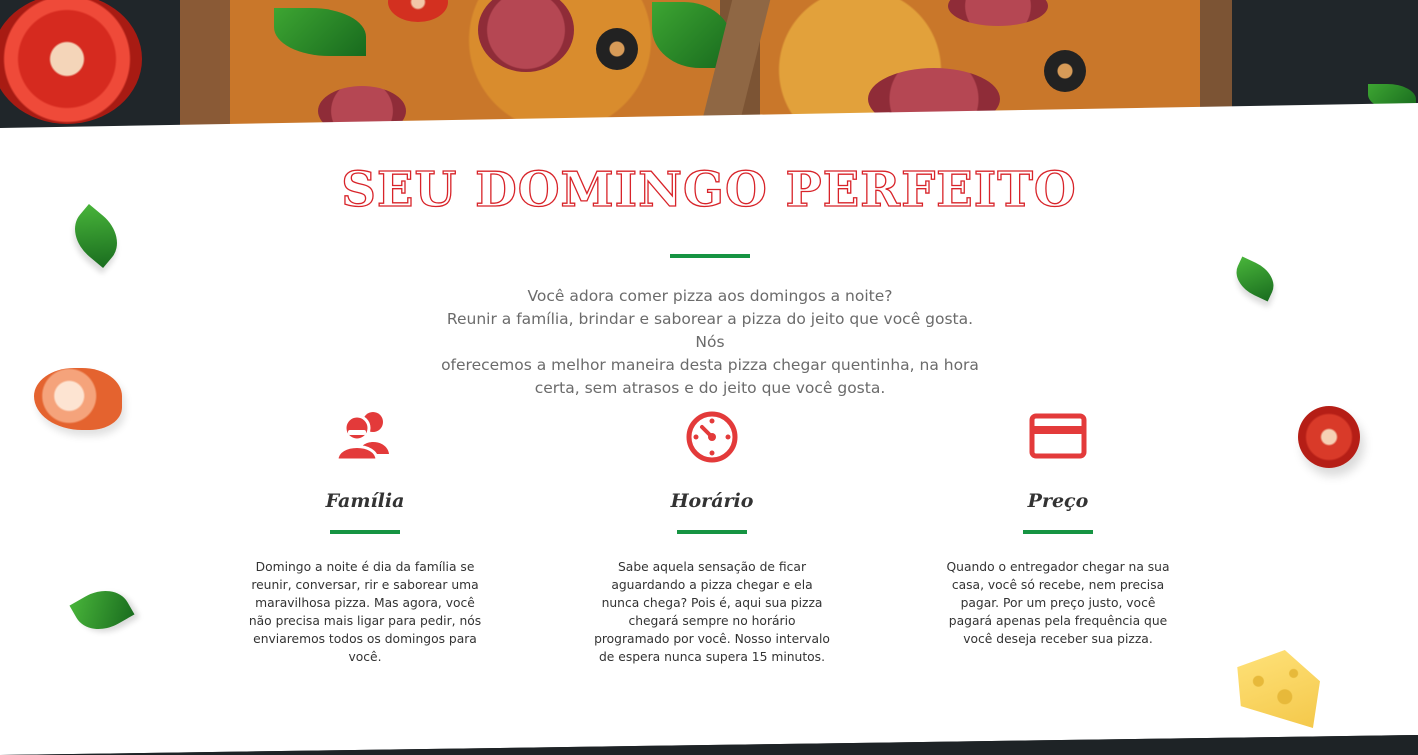 Image resolution: width=1418 pixels, height=755 pixels. What do you see at coordinates (709, 189) in the screenshot?
I see `section-title: SEU DOMINGO PERFEITO` at bounding box center [709, 189].